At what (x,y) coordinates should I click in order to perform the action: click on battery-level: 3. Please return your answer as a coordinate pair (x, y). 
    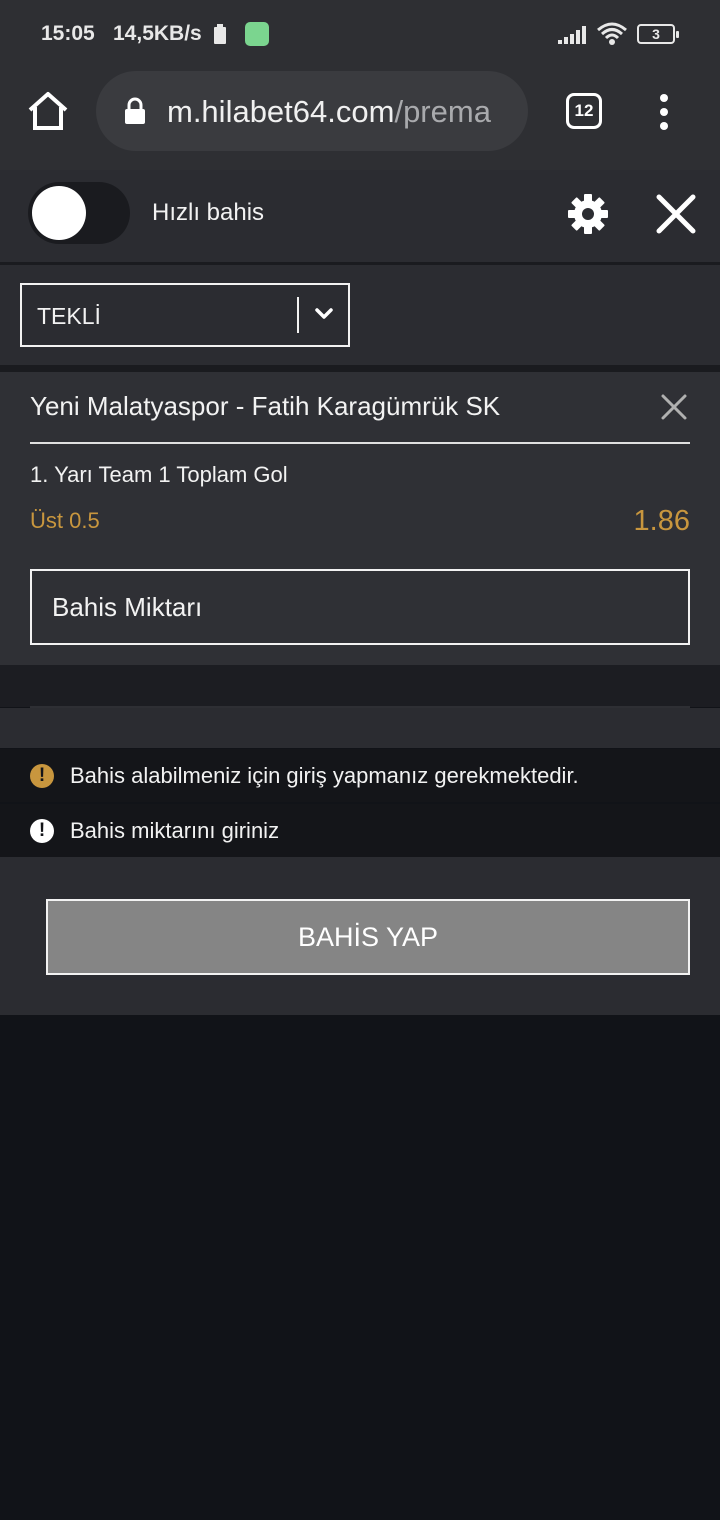
    Looking at the image, I should click on (656, 34).